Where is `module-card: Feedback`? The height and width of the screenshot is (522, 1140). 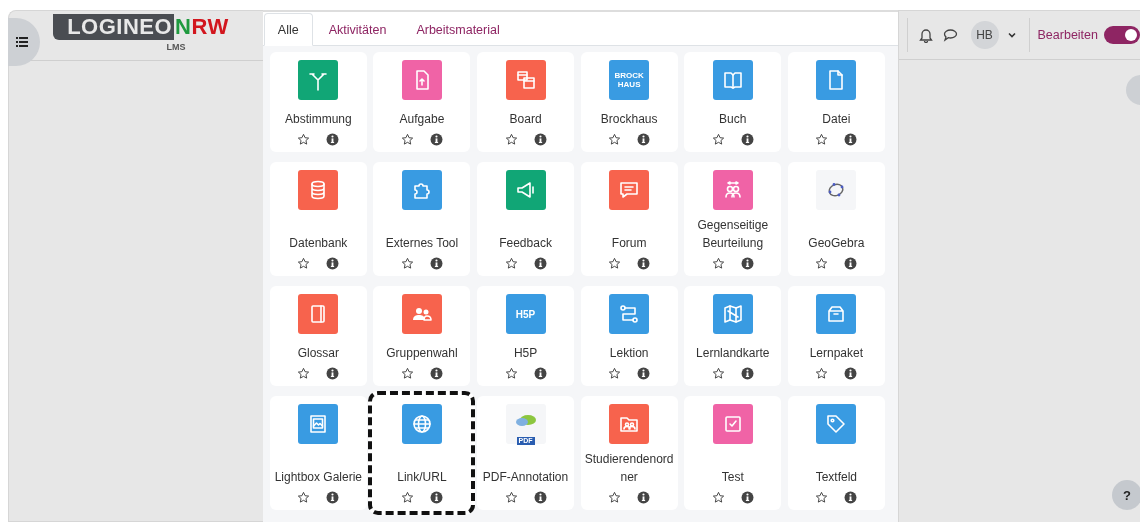
module-card: Feedback is located at coordinates (526, 219).